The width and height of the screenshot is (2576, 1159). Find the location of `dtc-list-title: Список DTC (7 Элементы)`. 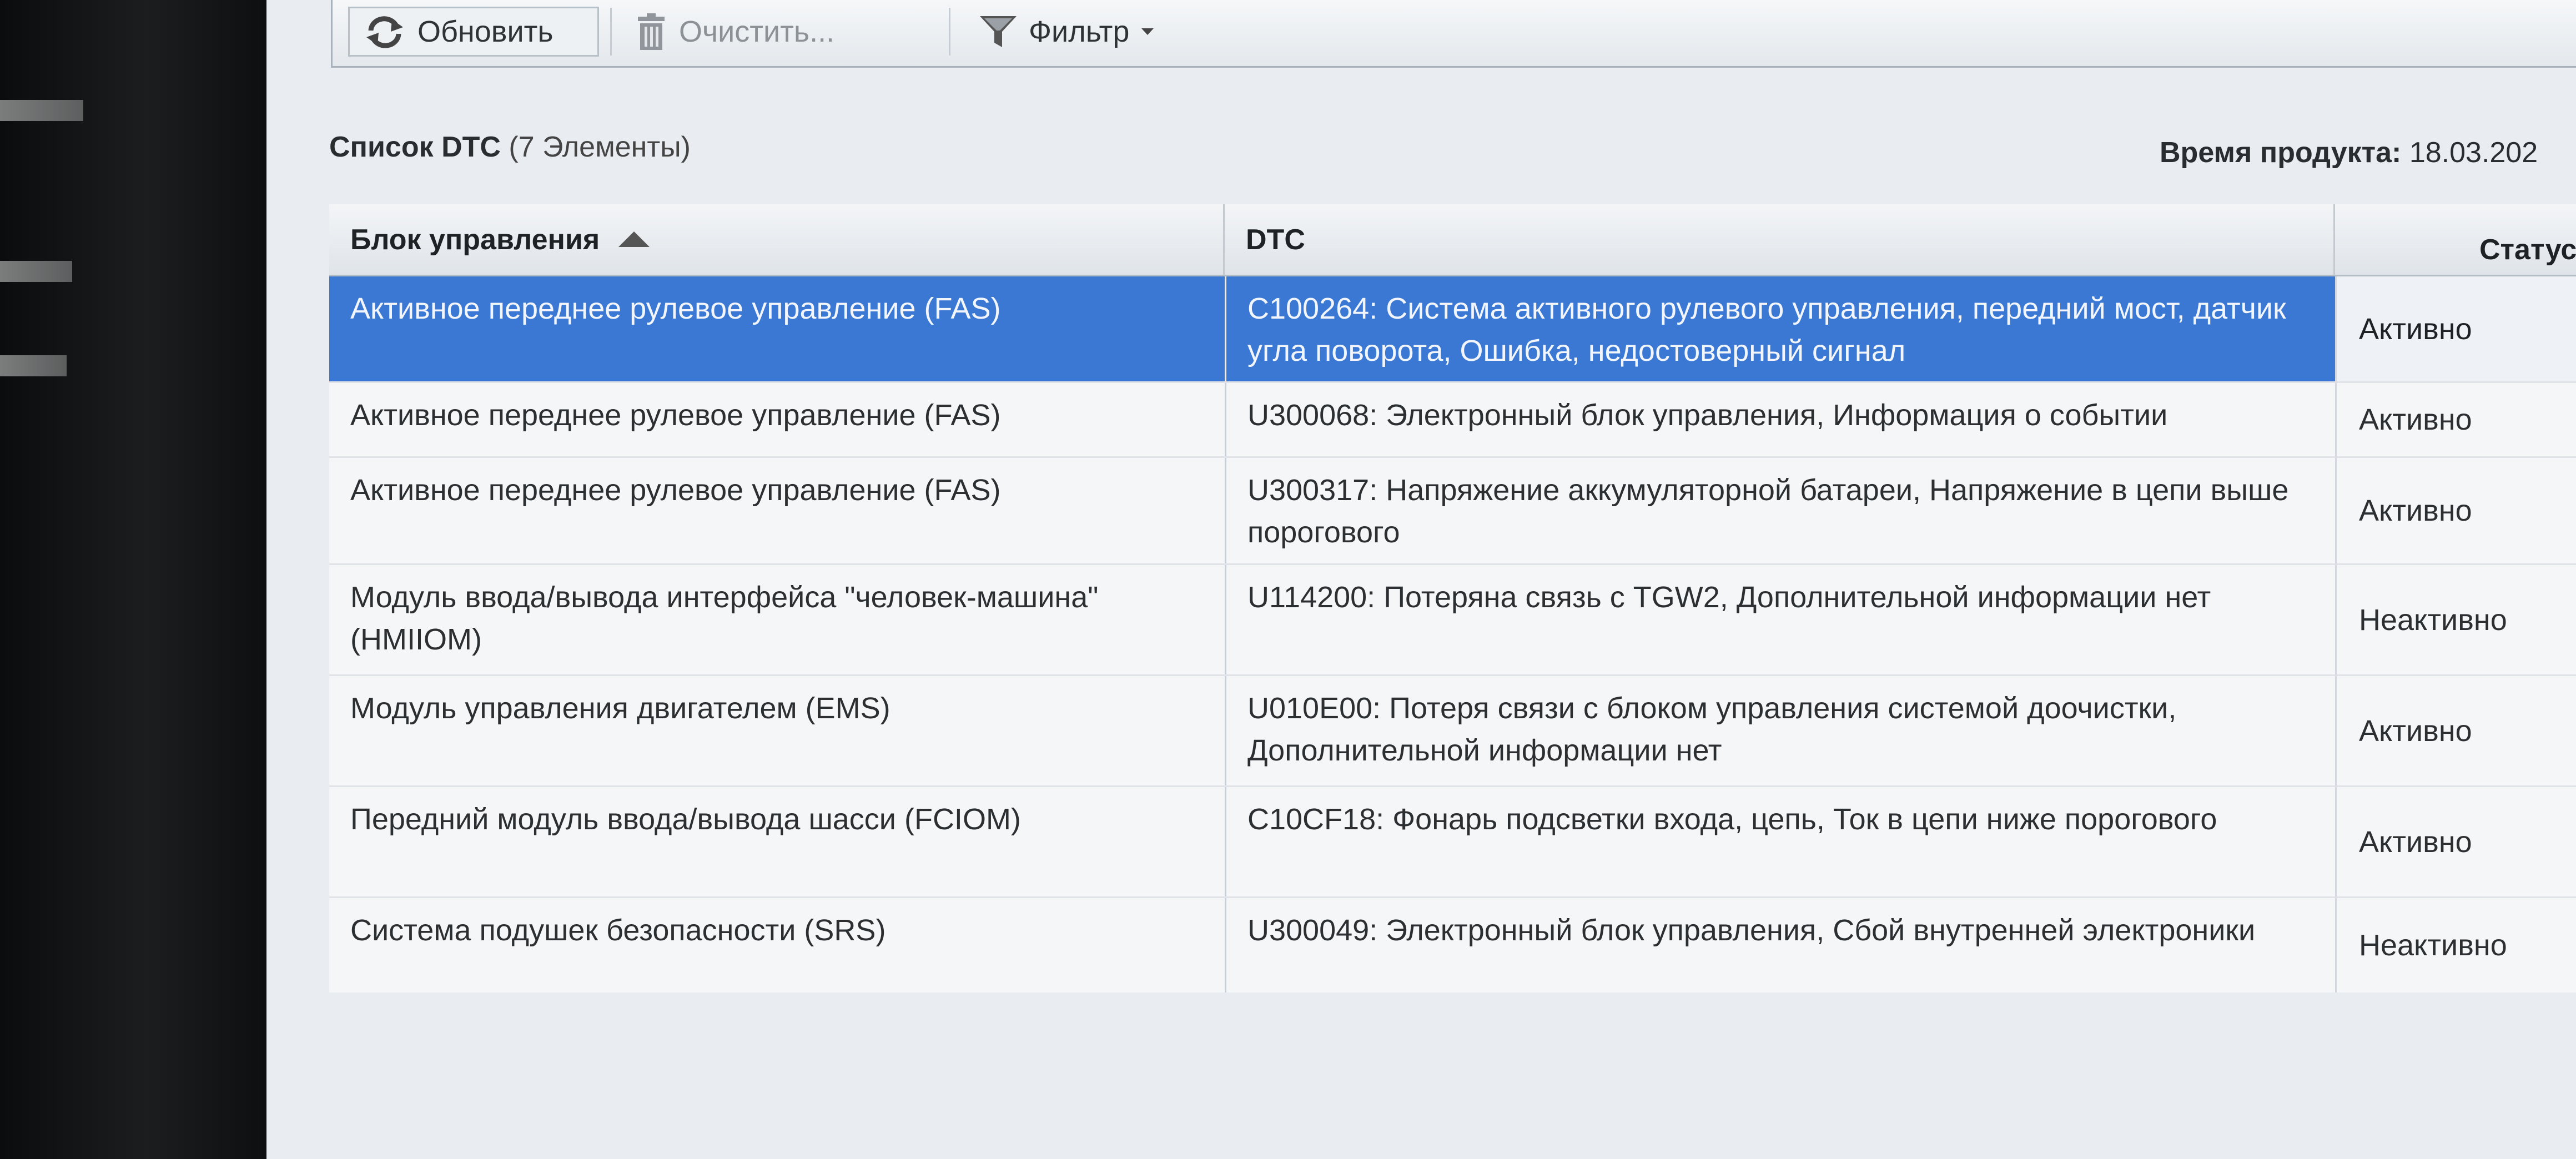

dtc-list-title: Список DTC (7 Элементы) is located at coordinates (510, 147).